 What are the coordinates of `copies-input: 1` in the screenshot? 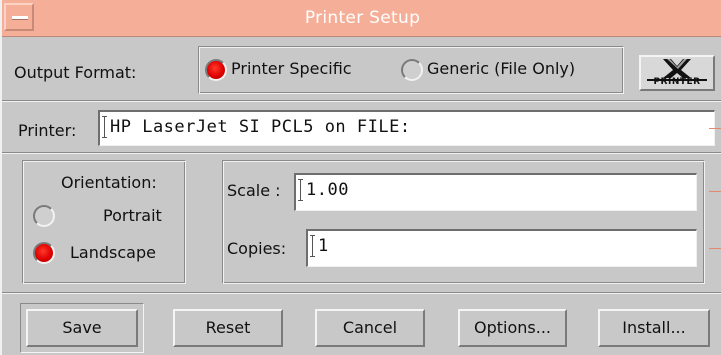 It's located at (501, 248).